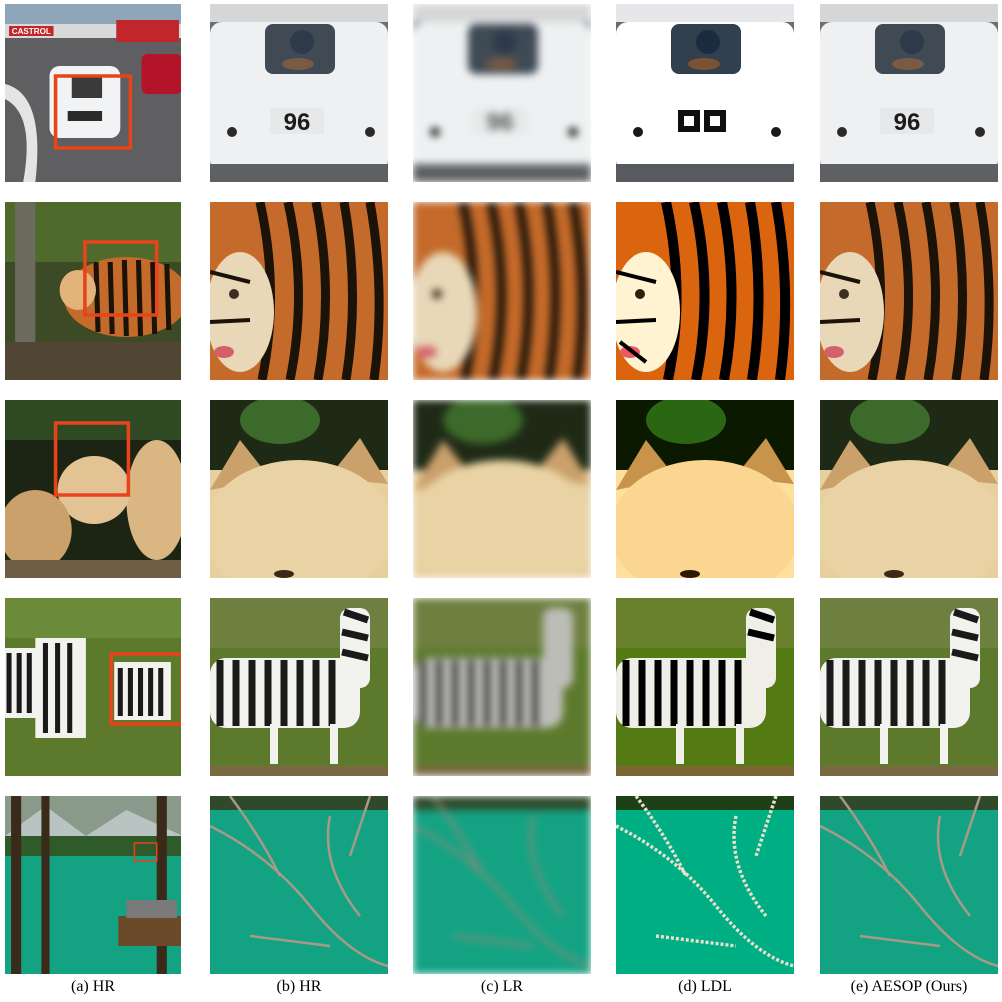 This screenshot has height=1002, width=1002. What do you see at coordinates (502, 93) in the screenshot?
I see `race-car-lr-crop: 96` at bounding box center [502, 93].